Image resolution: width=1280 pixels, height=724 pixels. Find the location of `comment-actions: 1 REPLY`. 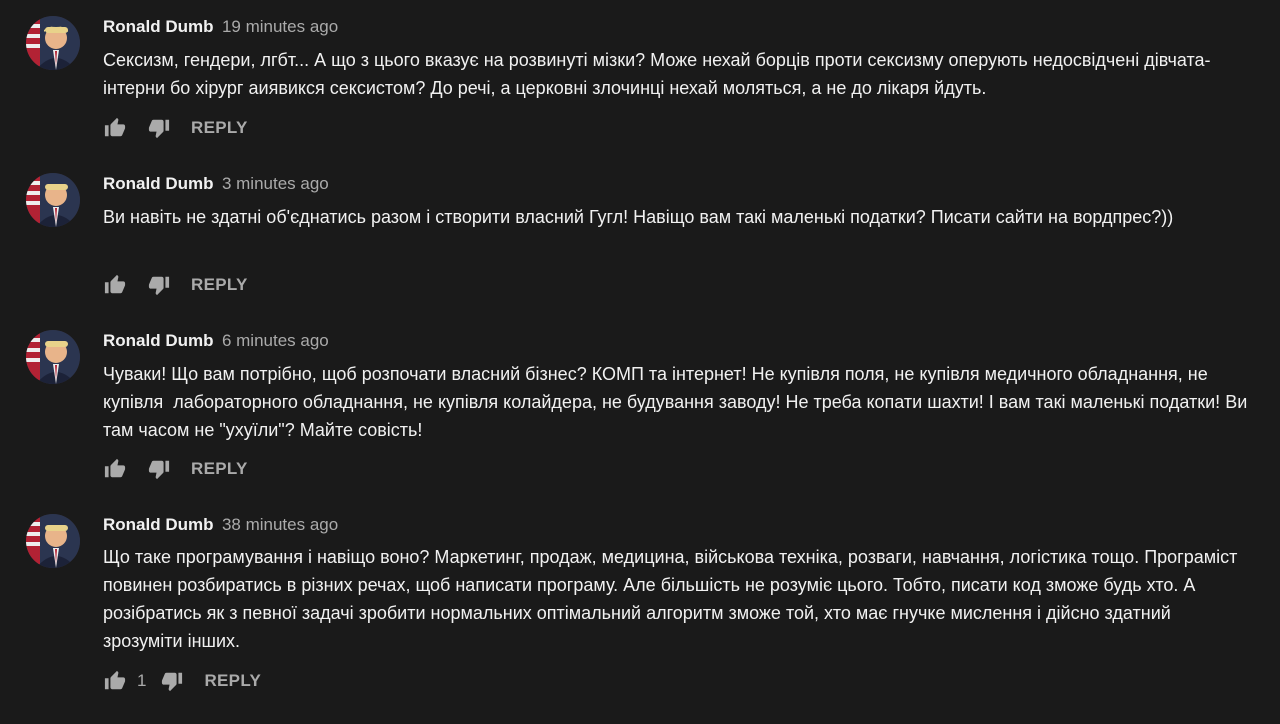

comment-actions: 1 REPLY is located at coordinates (182, 681).